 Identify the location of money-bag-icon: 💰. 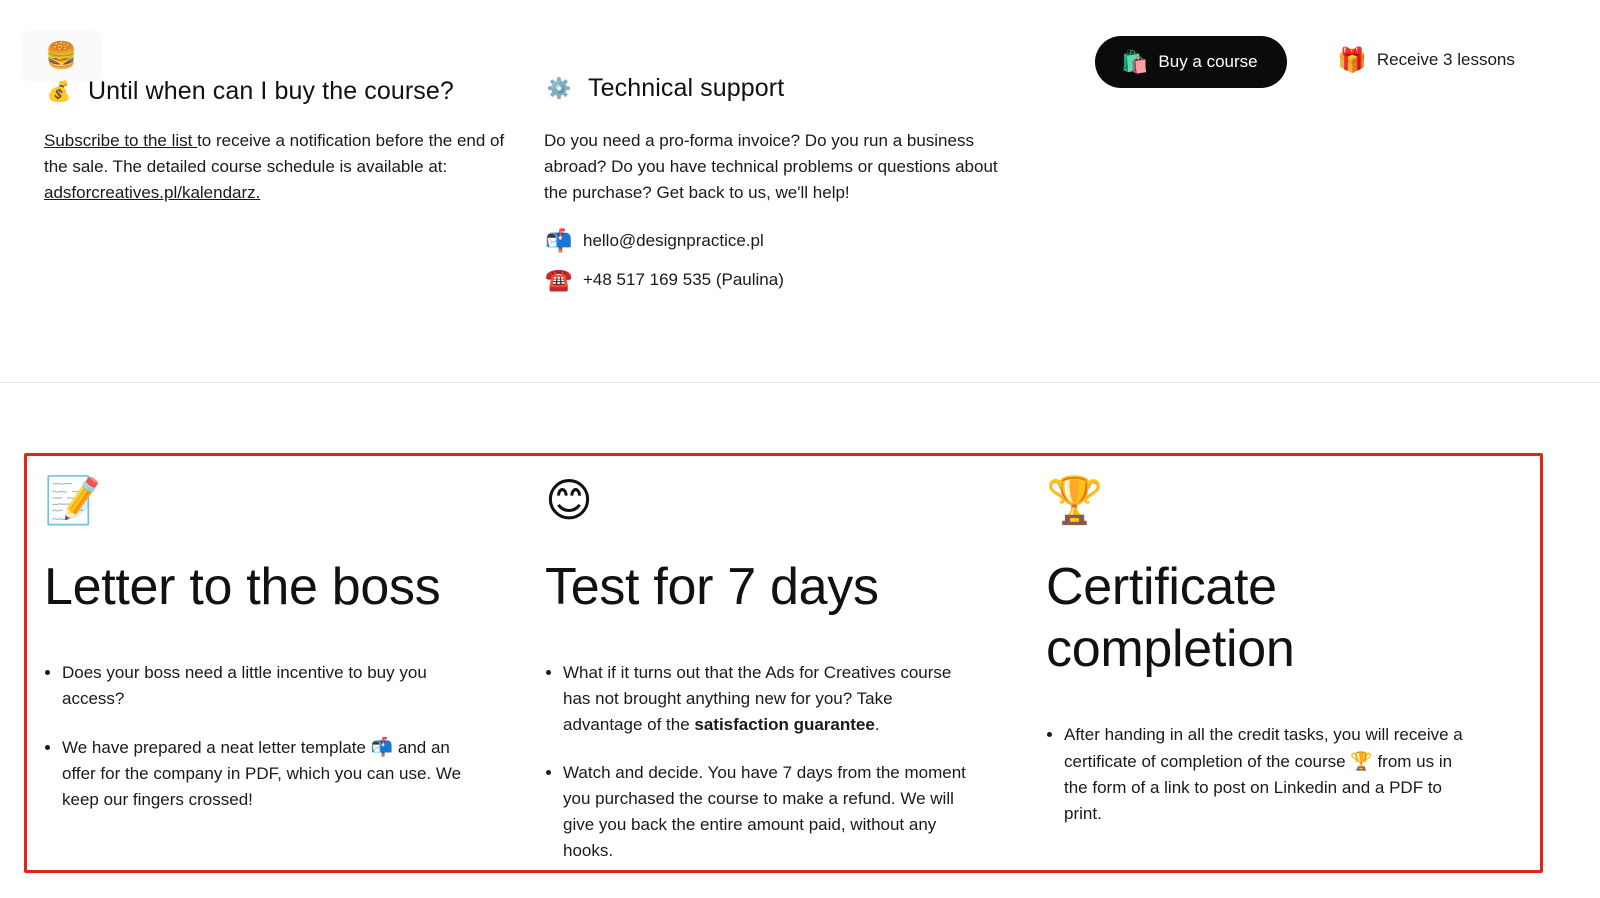
(59, 91).